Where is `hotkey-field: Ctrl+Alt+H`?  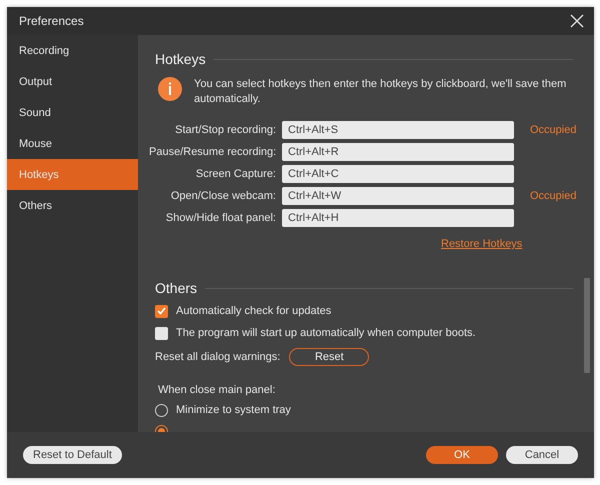 hotkey-field: Ctrl+Alt+H is located at coordinates (398, 218).